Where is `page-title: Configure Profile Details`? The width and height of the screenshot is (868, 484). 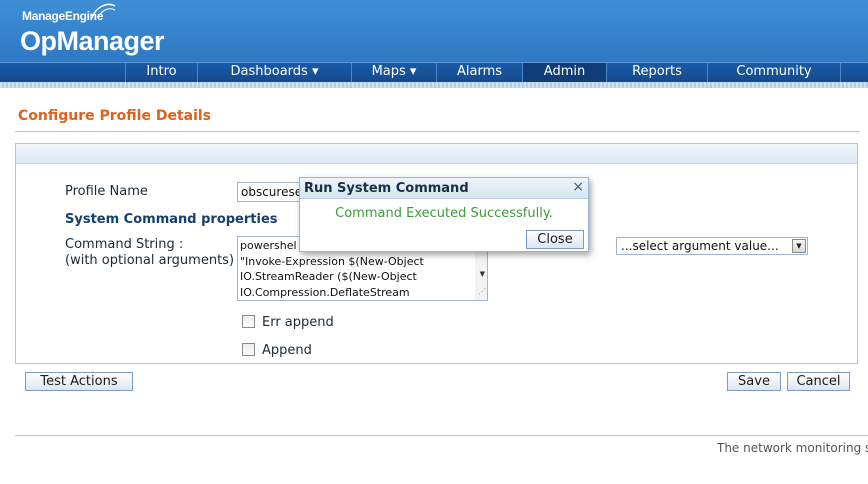
page-title: Configure Profile Details is located at coordinates (115, 116).